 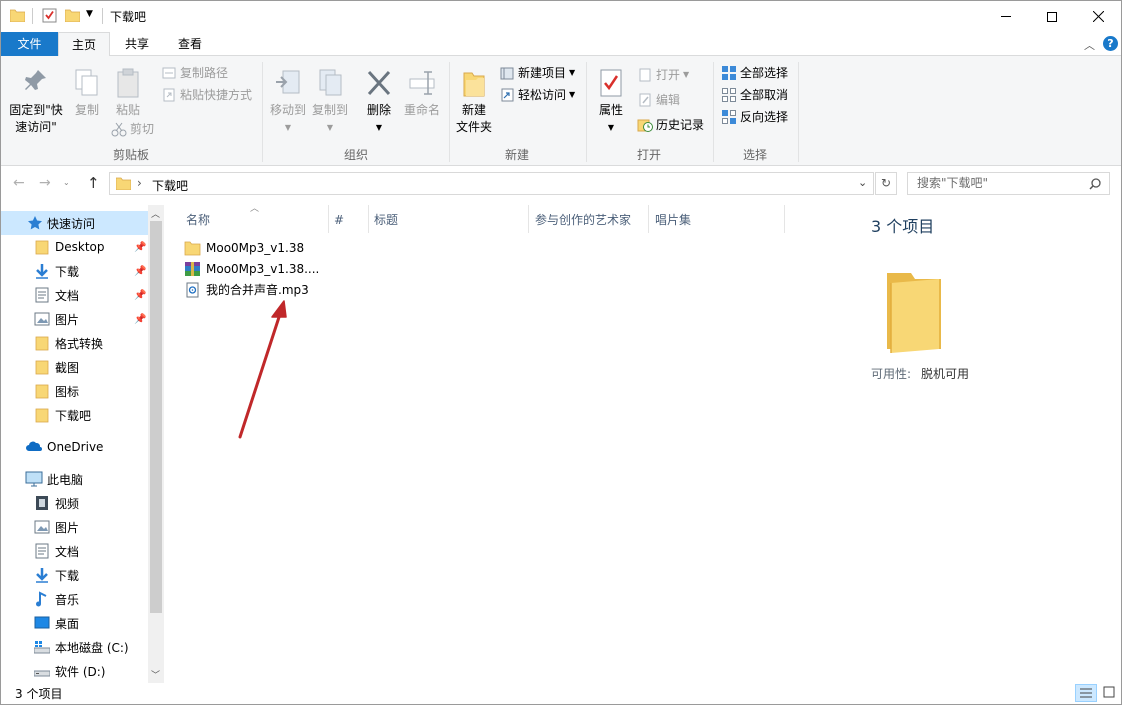 I want to click on nav-label: OneDrive, so click(x=75, y=447).